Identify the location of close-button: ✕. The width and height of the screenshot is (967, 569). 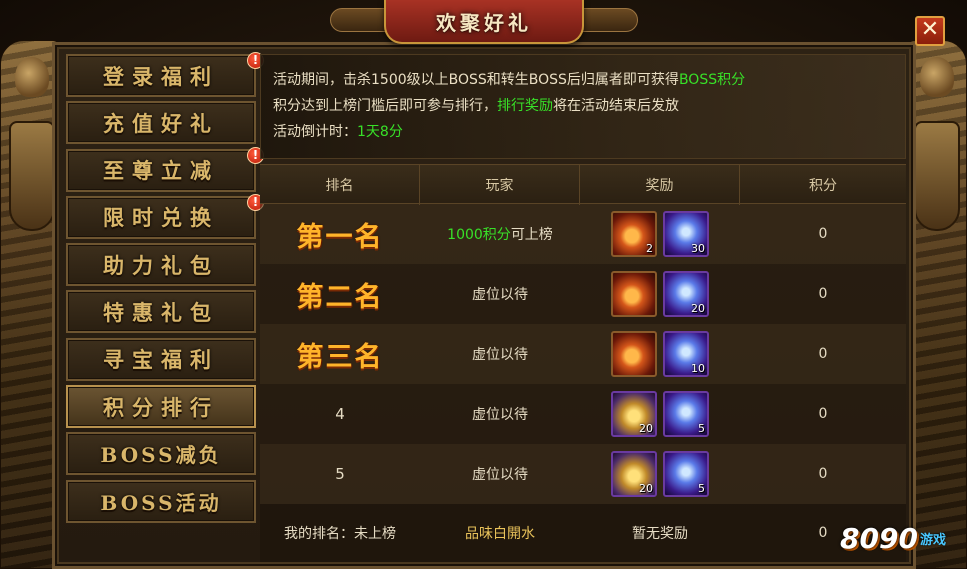
(930, 31).